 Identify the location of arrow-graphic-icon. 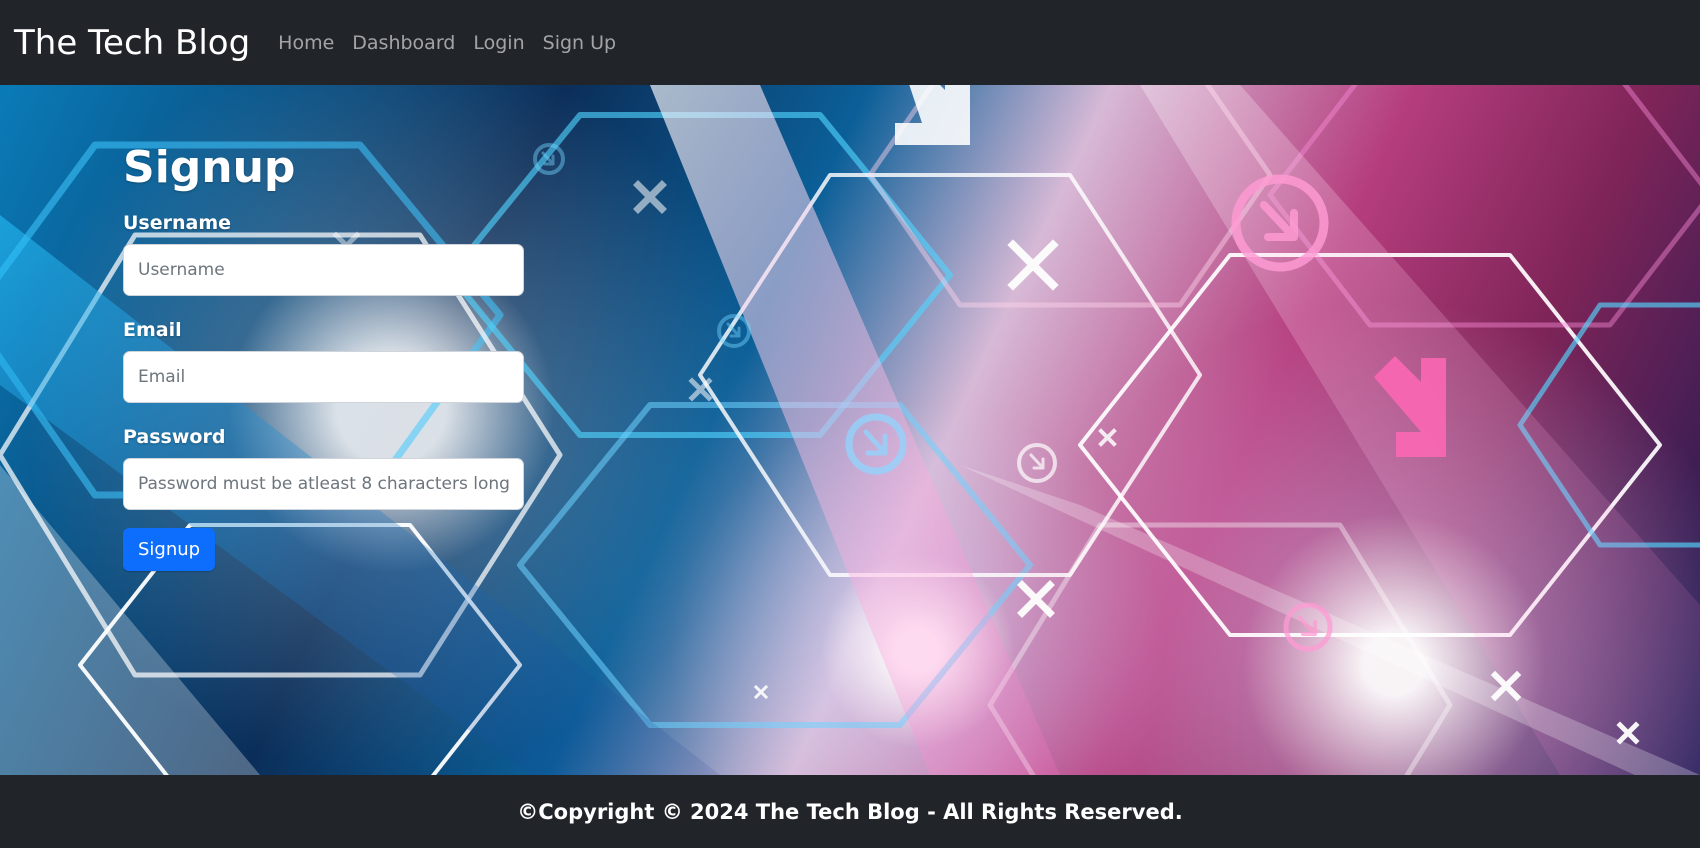
(932, 115).